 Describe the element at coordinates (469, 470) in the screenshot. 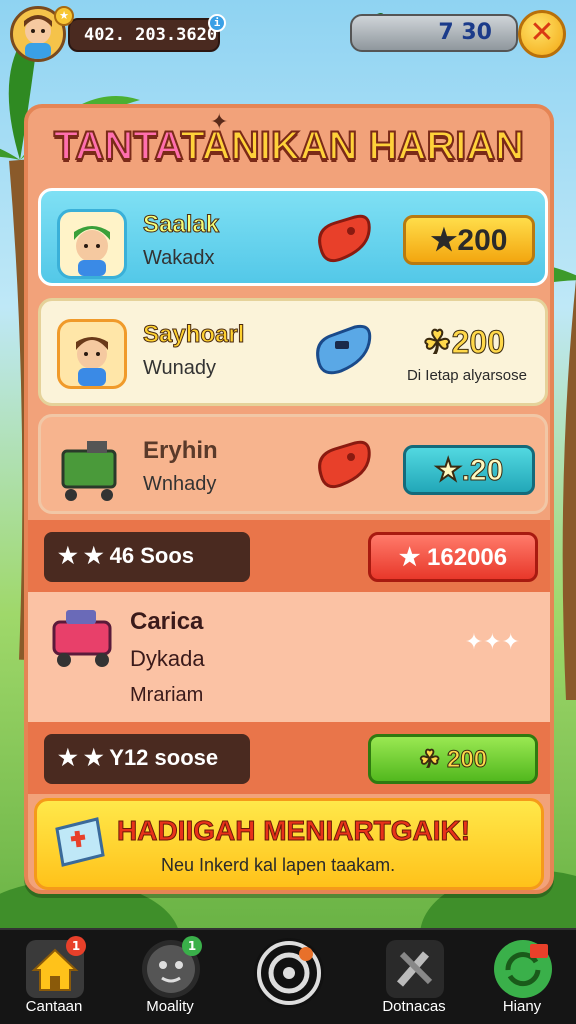

I see `reward-button: ★.20` at that location.